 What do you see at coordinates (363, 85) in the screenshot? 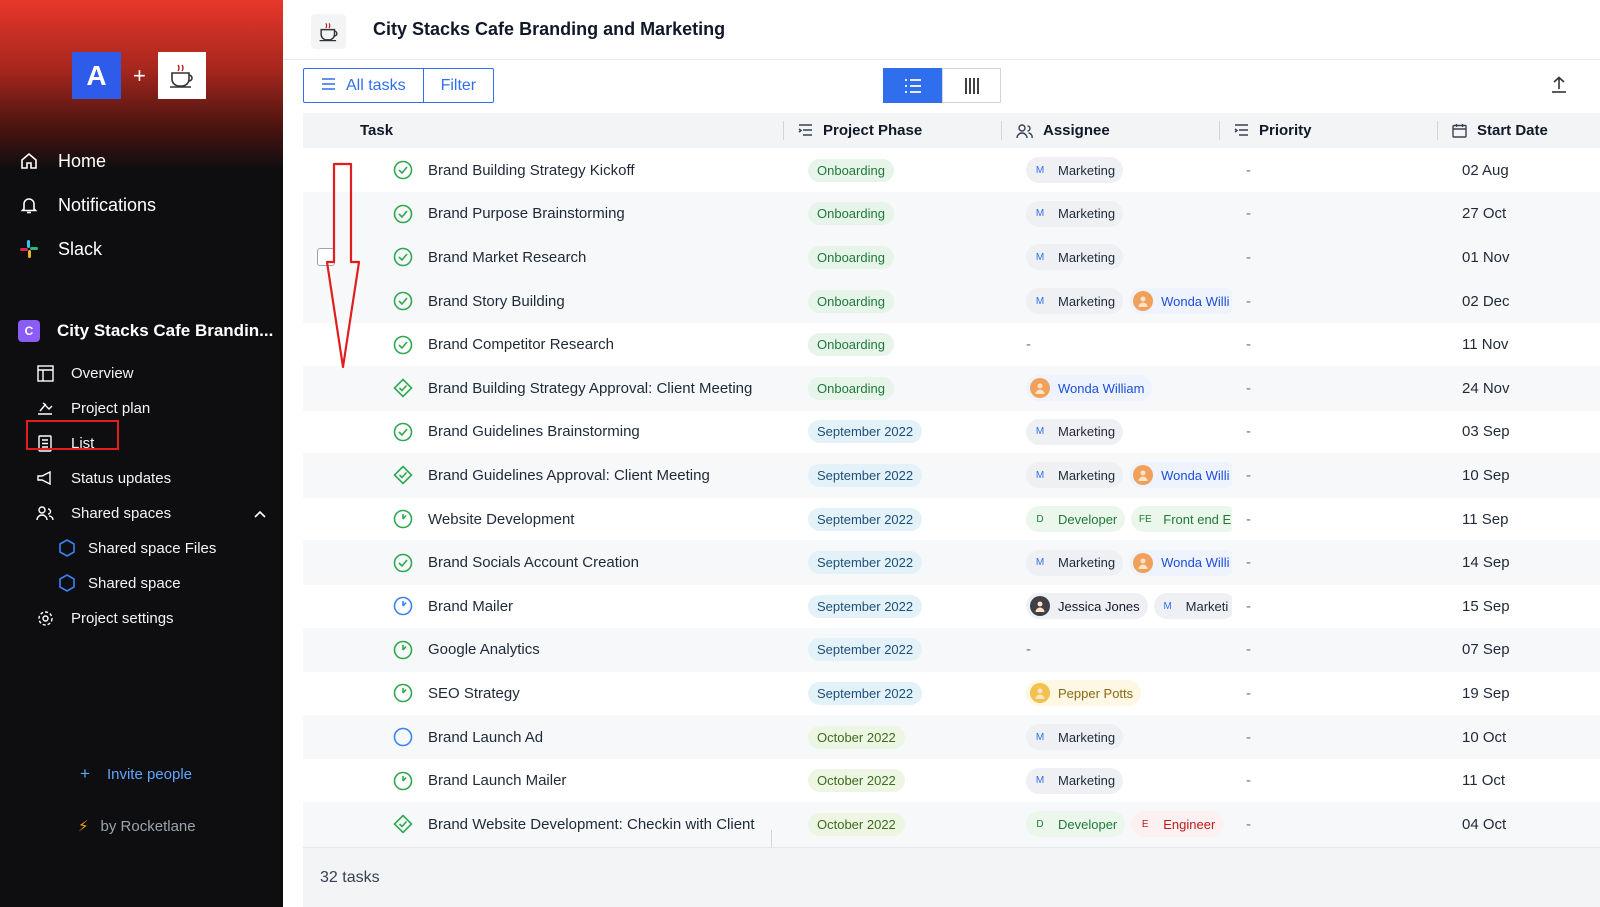
I see `all-tasks-button: All tasks` at bounding box center [363, 85].